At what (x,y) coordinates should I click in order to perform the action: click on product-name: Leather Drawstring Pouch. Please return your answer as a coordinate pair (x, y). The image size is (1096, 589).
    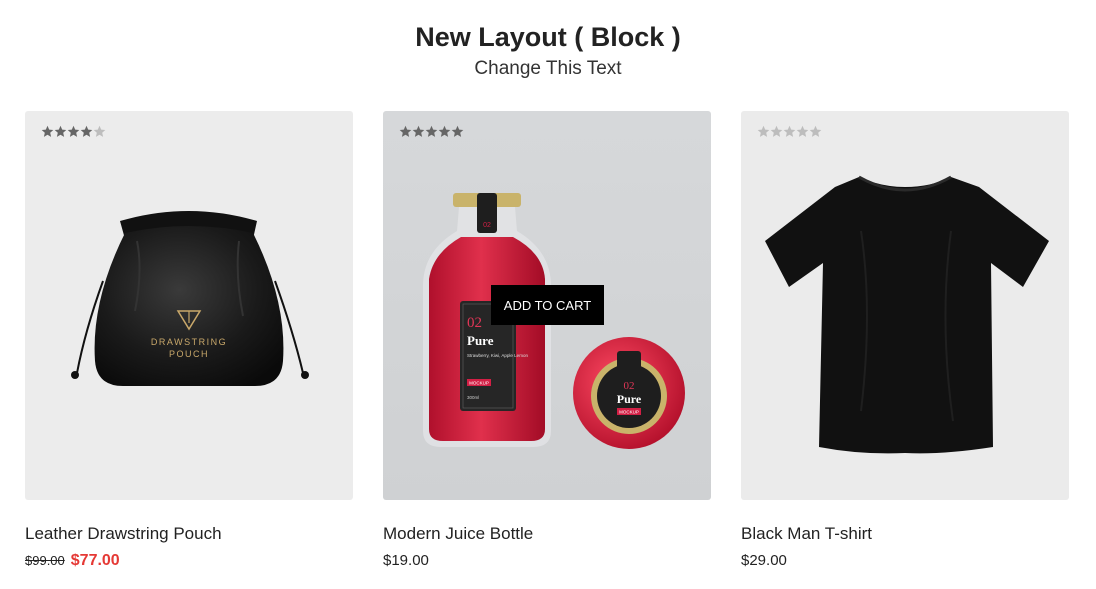
    Looking at the image, I should click on (189, 534).